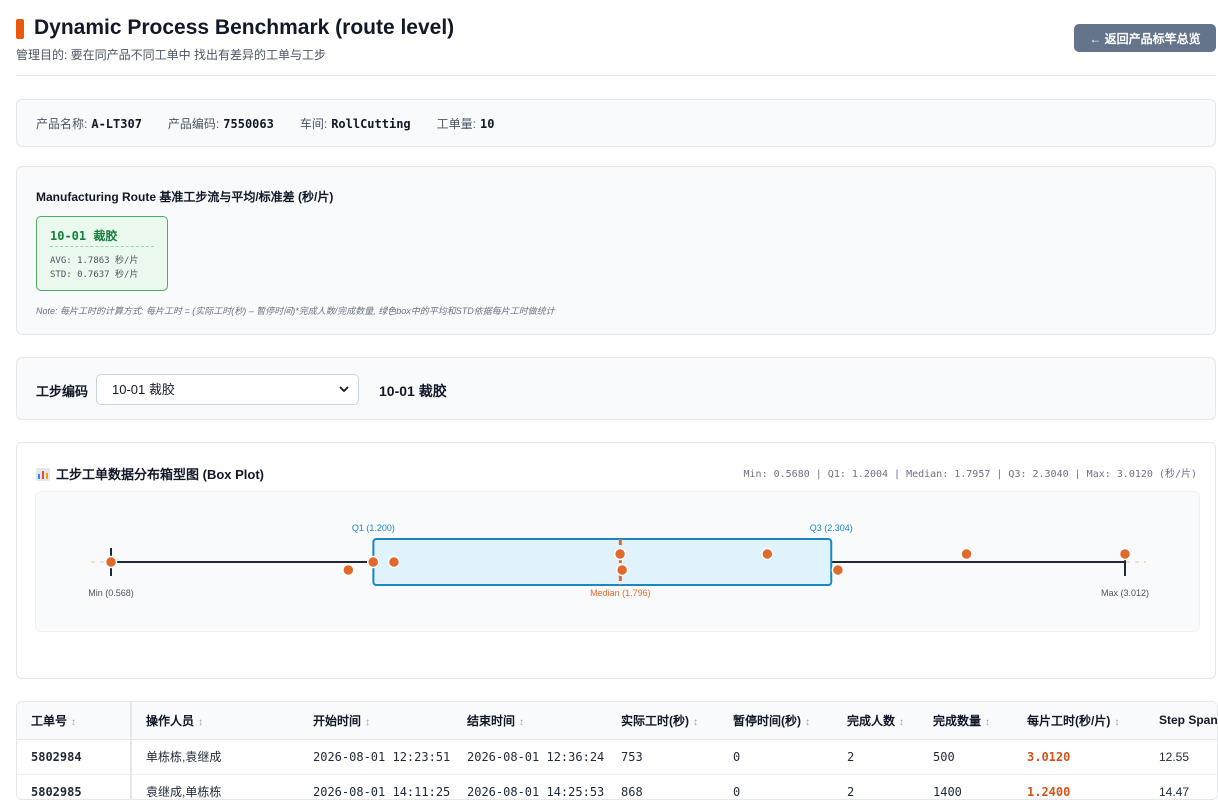 This screenshot has width=1218, height=800. Describe the element at coordinates (215, 721) in the screenshot. I see `column-header: 操作人员 ↕` at that location.